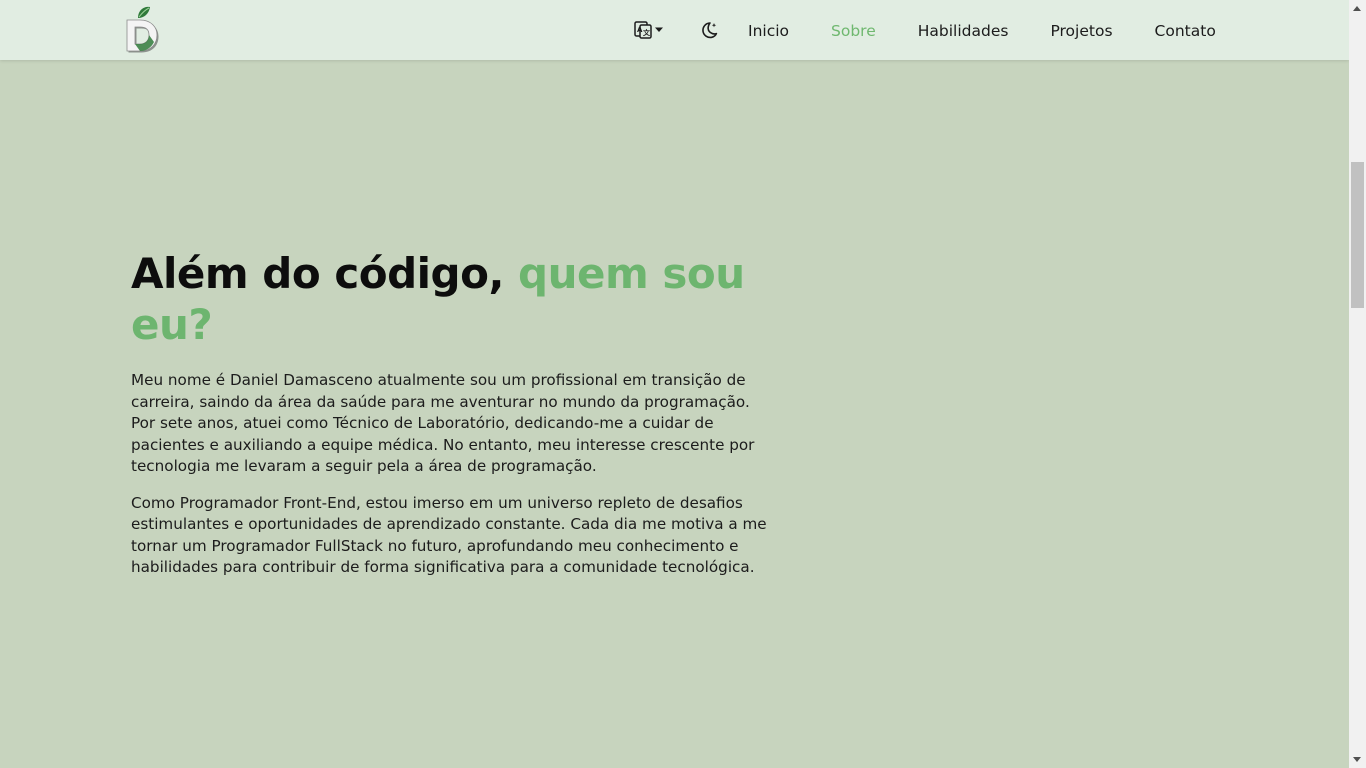  I want to click on nav-link-habilidades: Habilidades, so click(963, 31).